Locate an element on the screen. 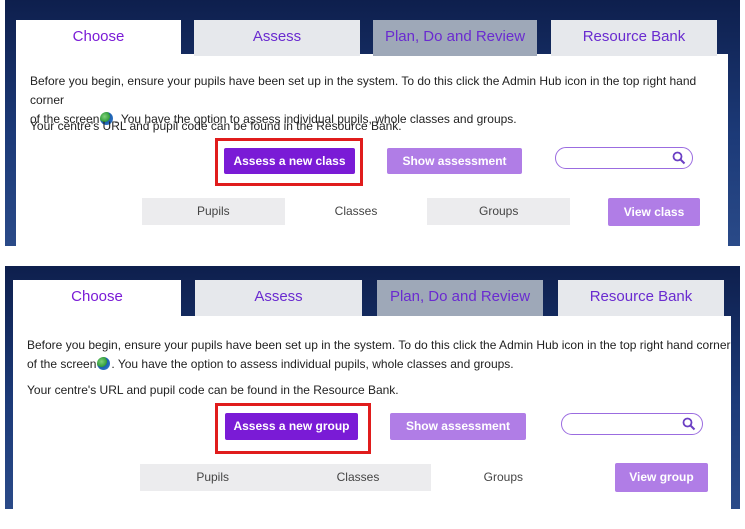  view-group-button: View group is located at coordinates (661, 477).